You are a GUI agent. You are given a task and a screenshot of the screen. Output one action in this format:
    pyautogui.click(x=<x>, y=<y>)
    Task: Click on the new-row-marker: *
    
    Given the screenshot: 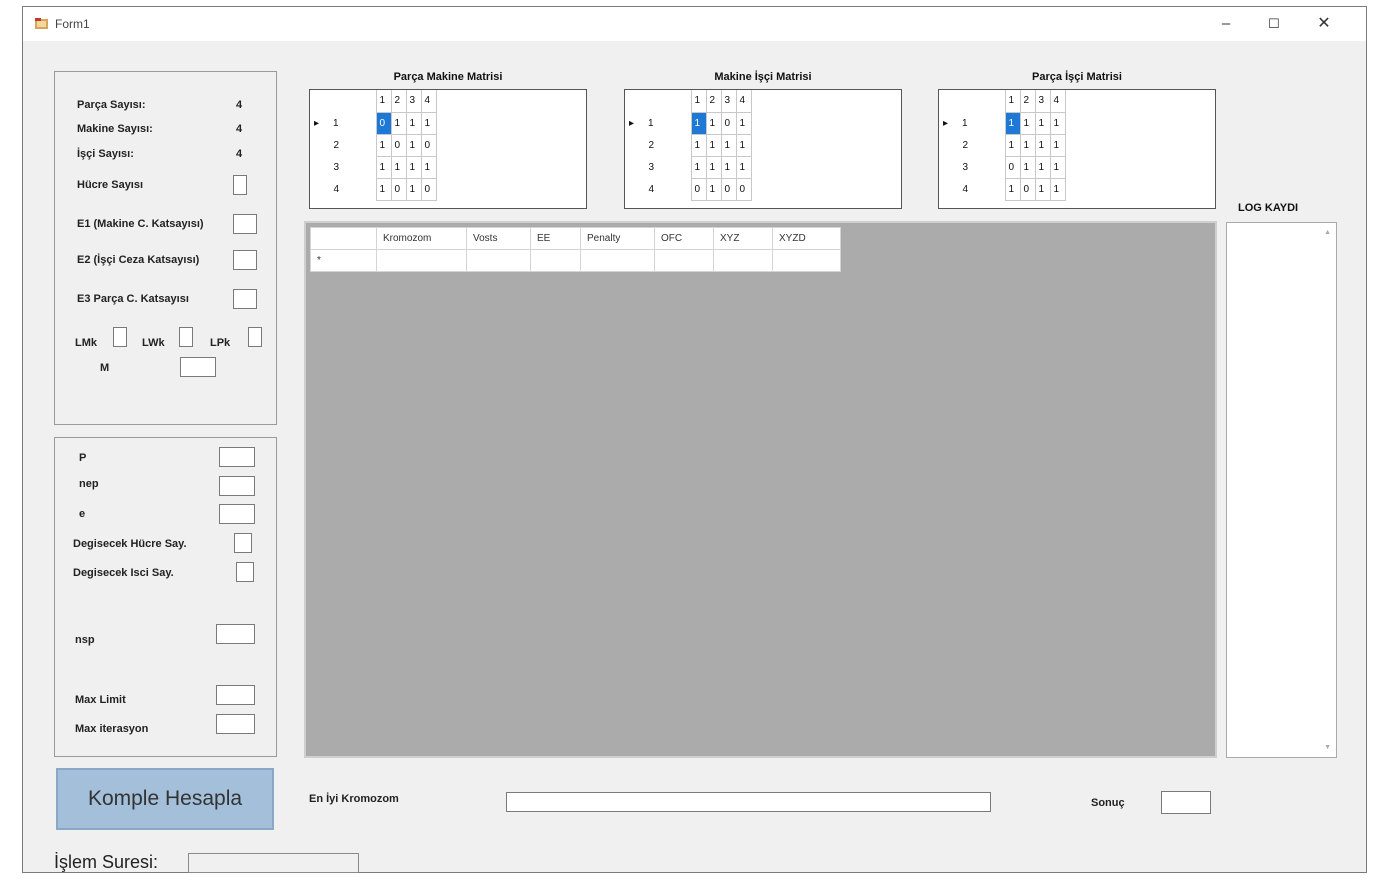 What is the action you would take?
    pyautogui.click(x=343, y=260)
    